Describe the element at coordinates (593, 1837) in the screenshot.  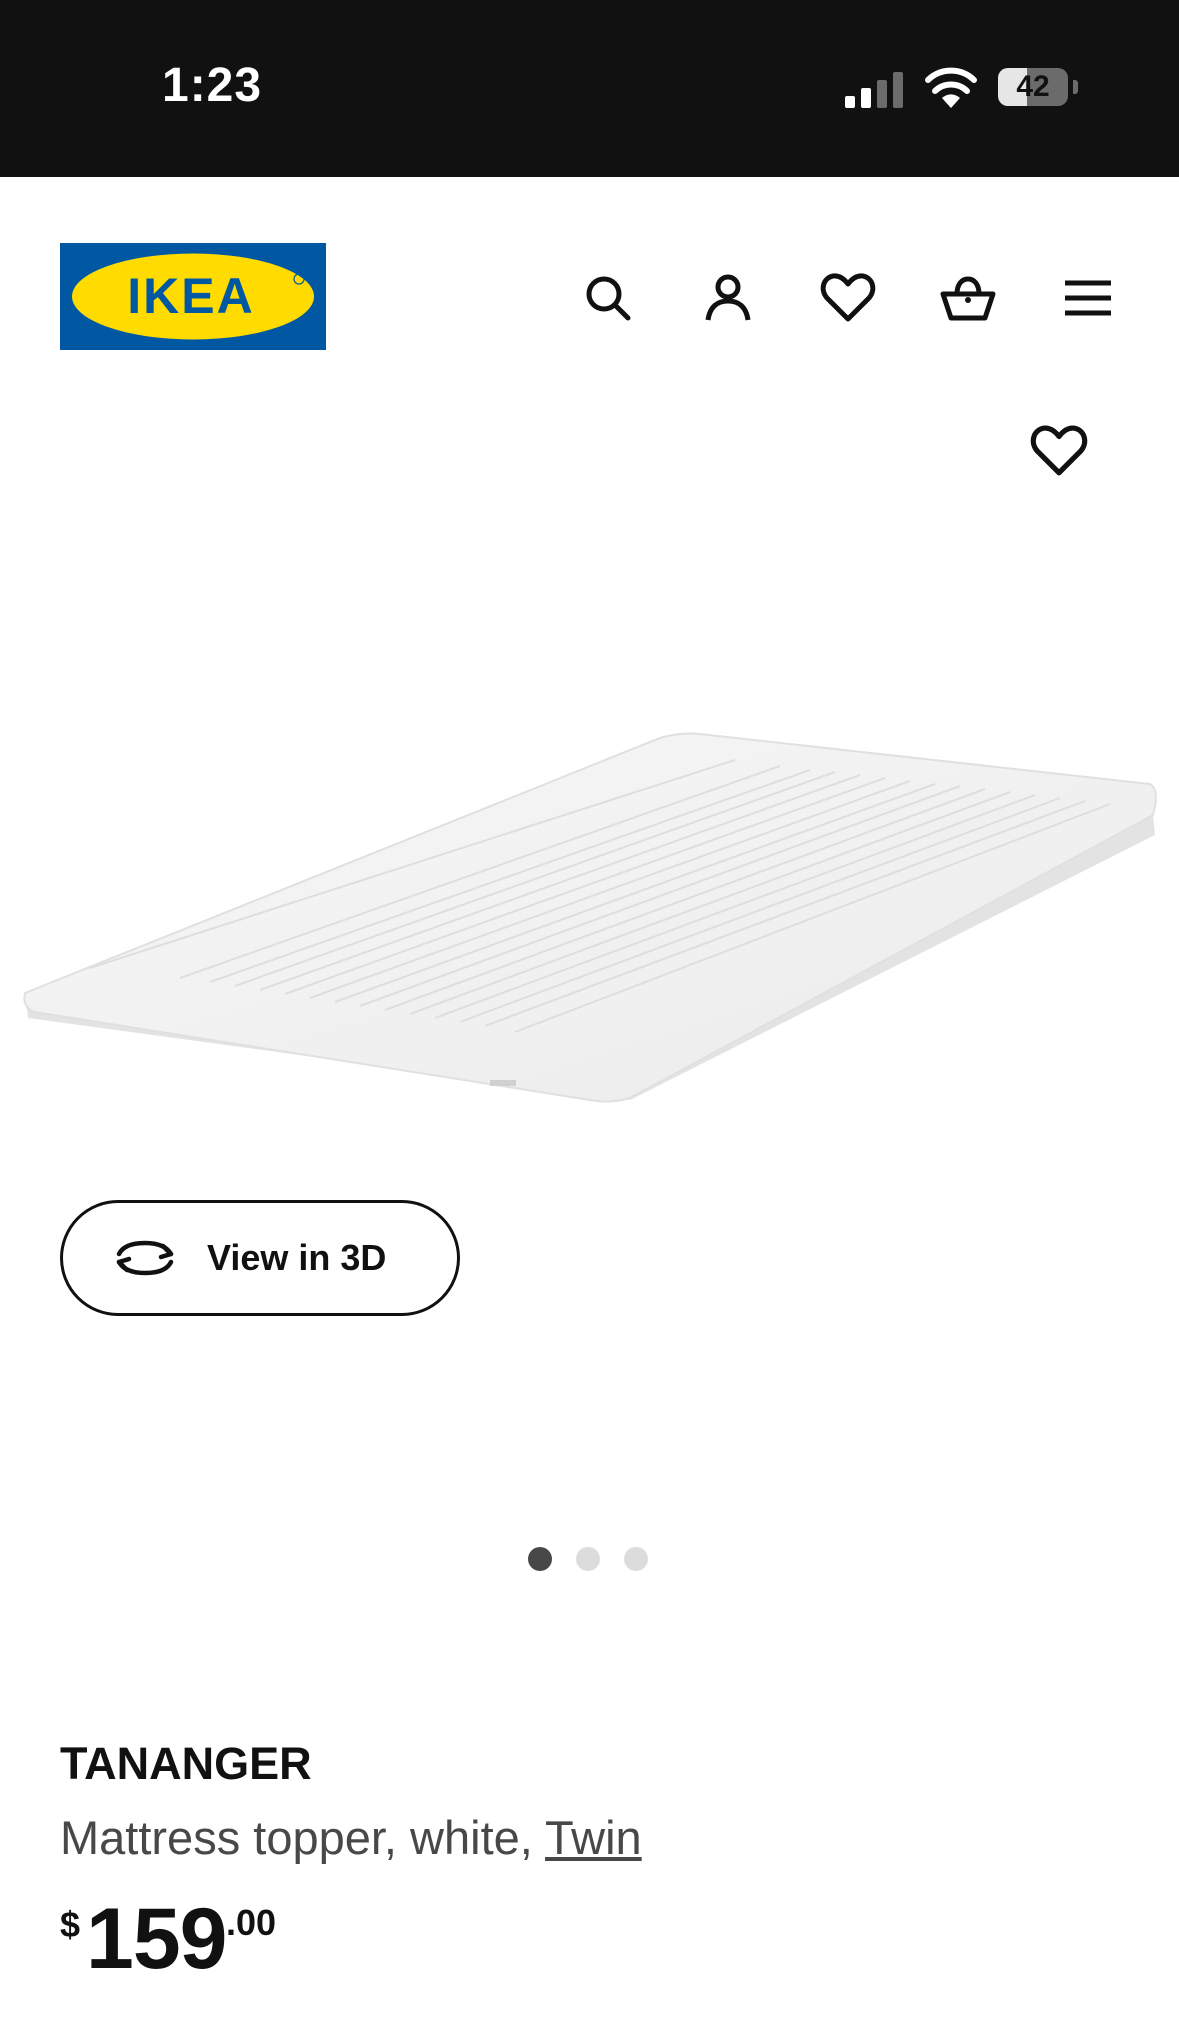
I see `size-link: Twin` at that location.